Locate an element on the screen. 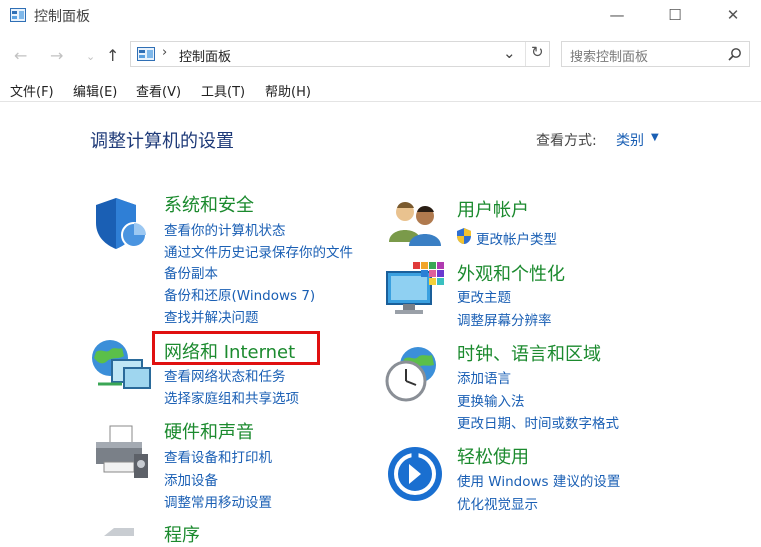 This screenshot has height=547, width=761. link-mobility-settings: 调整常用移动设置 is located at coordinates (218, 501).